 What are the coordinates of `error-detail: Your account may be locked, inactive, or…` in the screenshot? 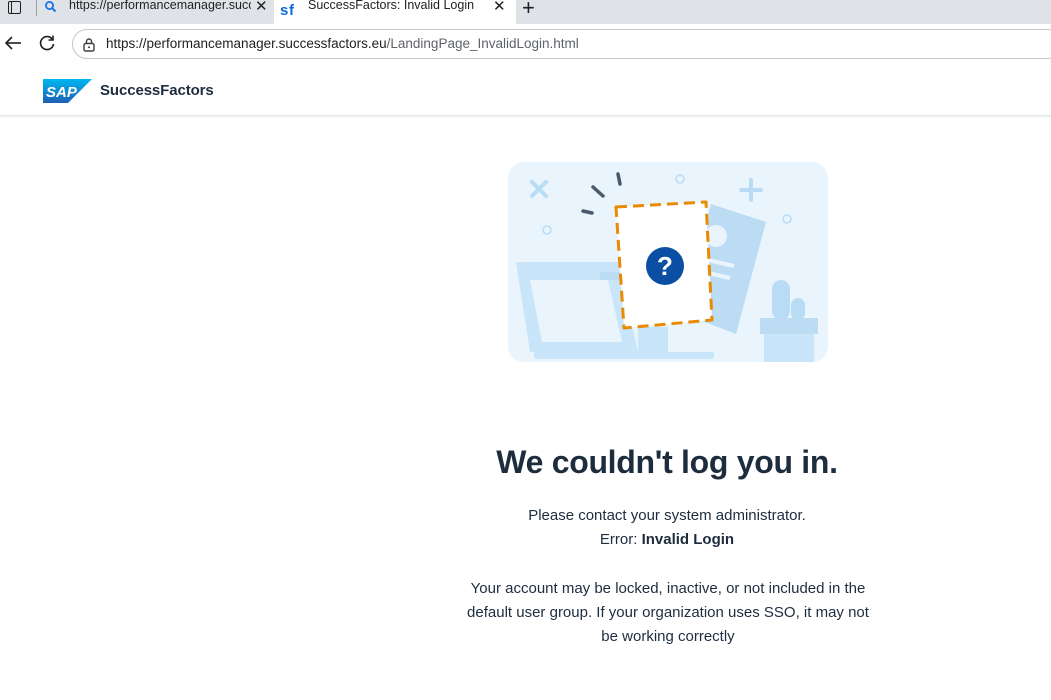 It's located at (668, 612).